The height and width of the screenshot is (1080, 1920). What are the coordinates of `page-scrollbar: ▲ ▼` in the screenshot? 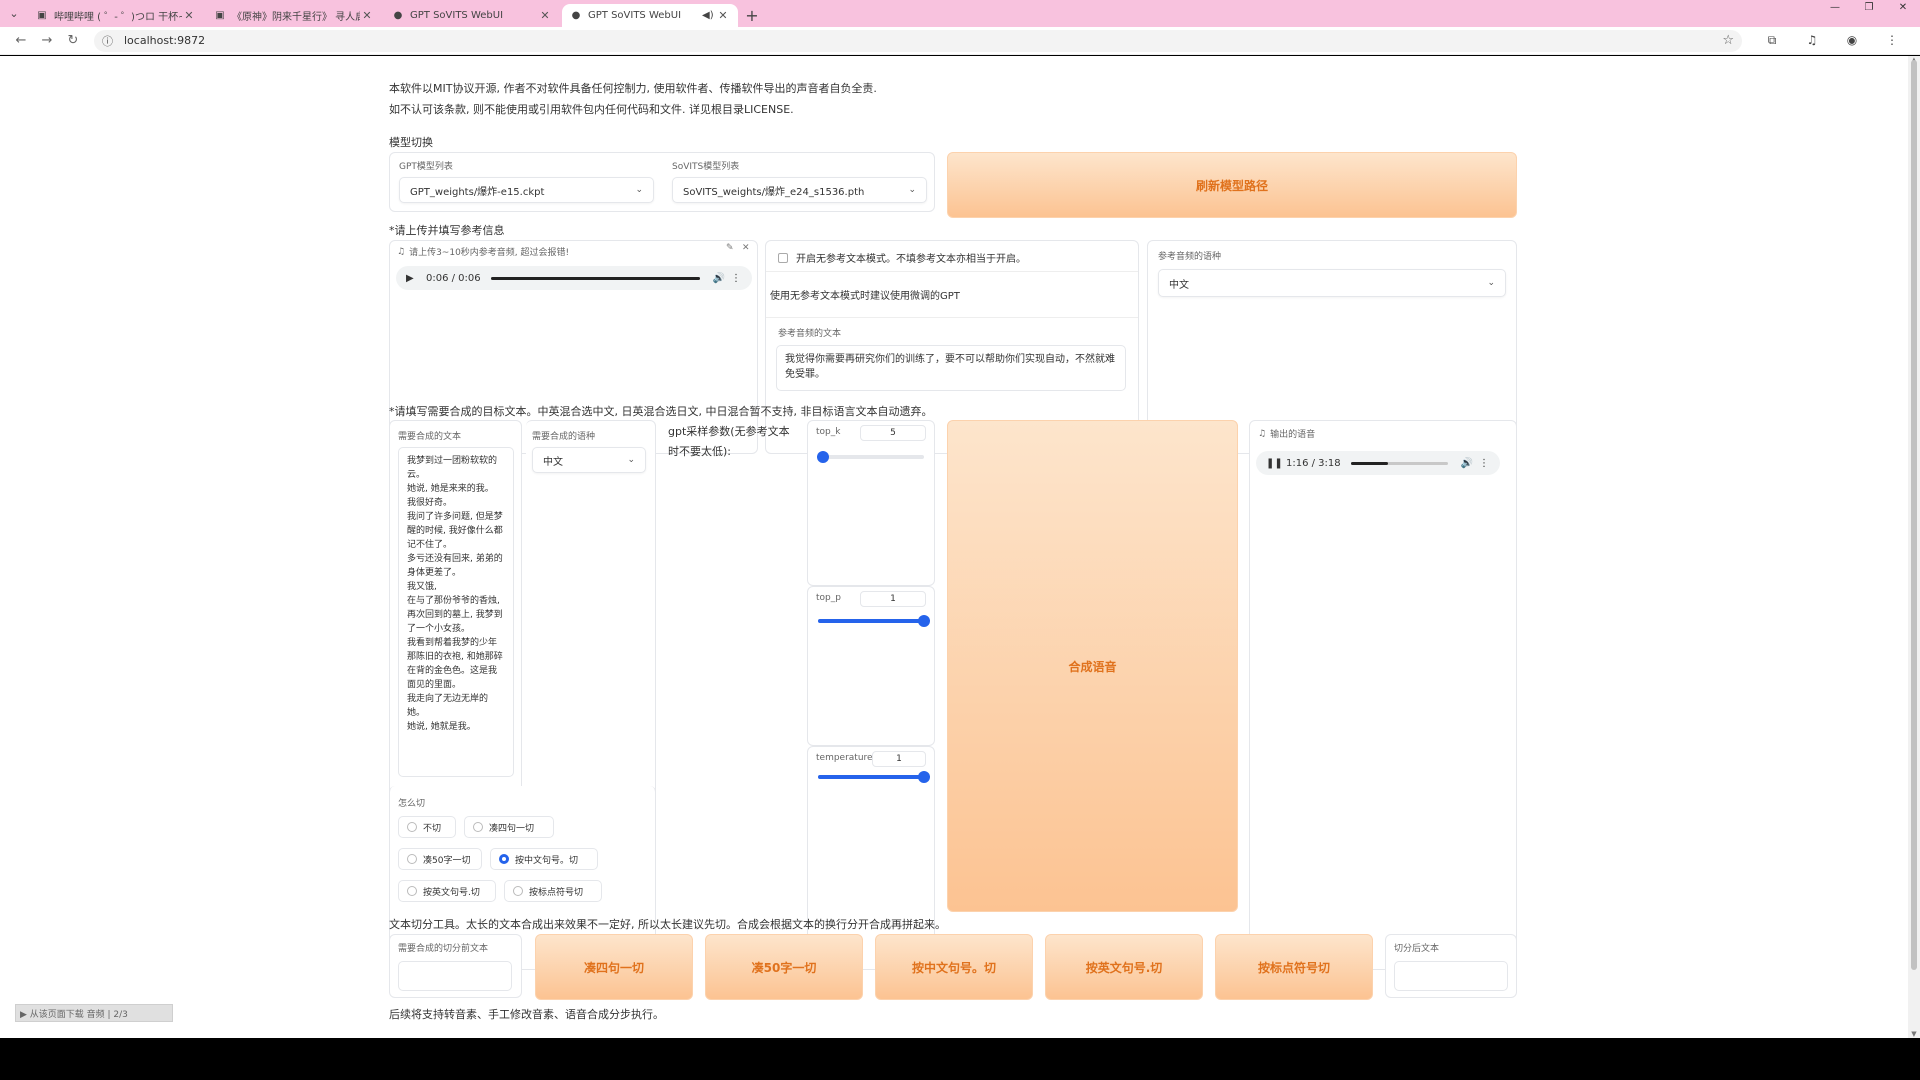 It's located at (1914, 547).